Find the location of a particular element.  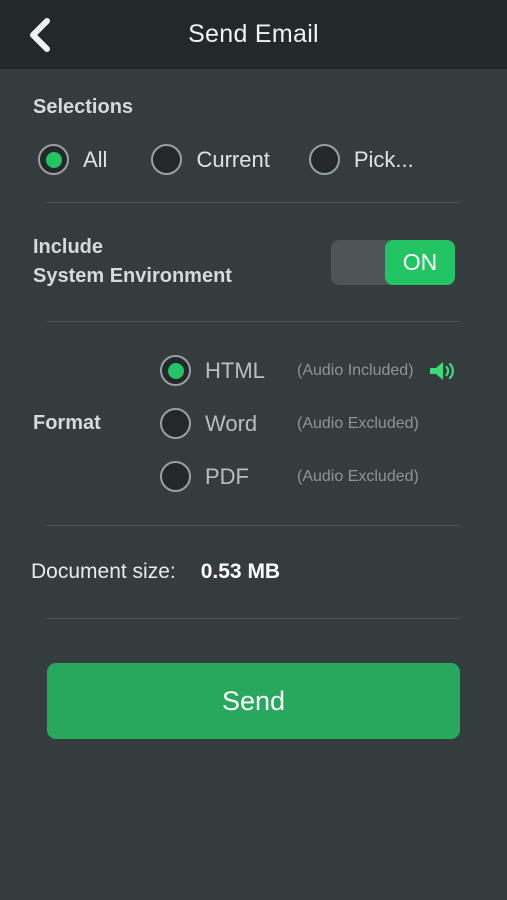

app-header: Send Email is located at coordinates (253, 34).